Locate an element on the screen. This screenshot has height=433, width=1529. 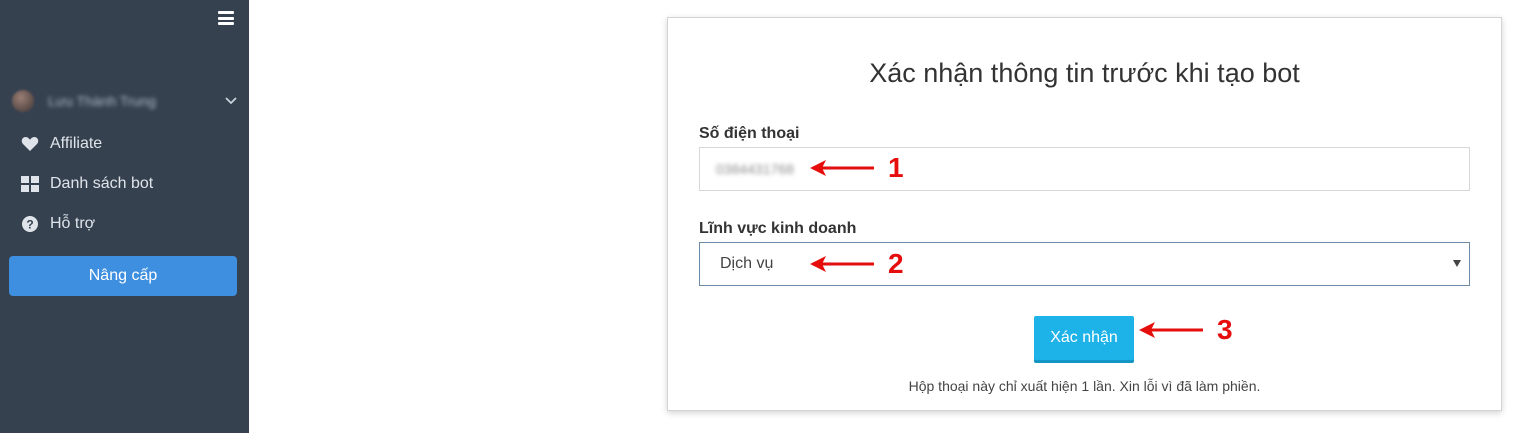
annotation-number: 2 is located at coordinates (896, 263).